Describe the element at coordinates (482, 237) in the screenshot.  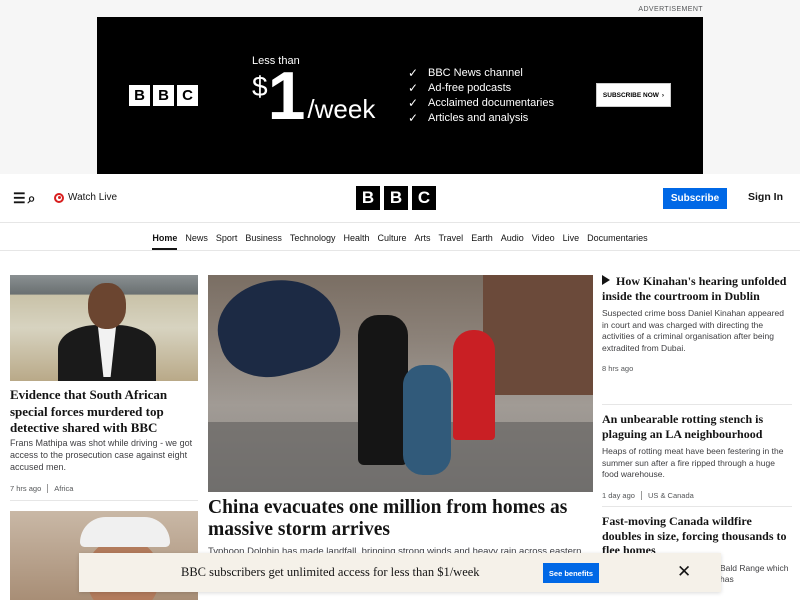
I see `nav-item-earth: Earth` at that location.